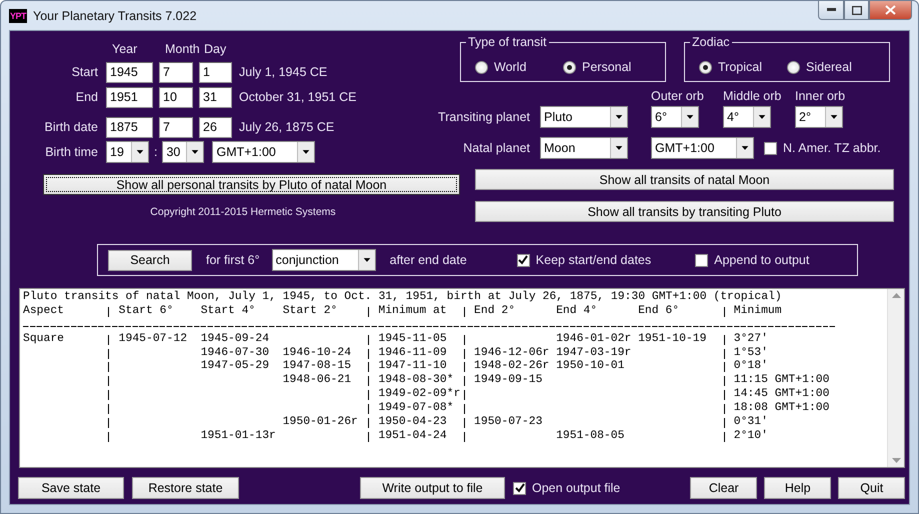  I want to click on orb-dropdown: 2°, so click(819, 117).